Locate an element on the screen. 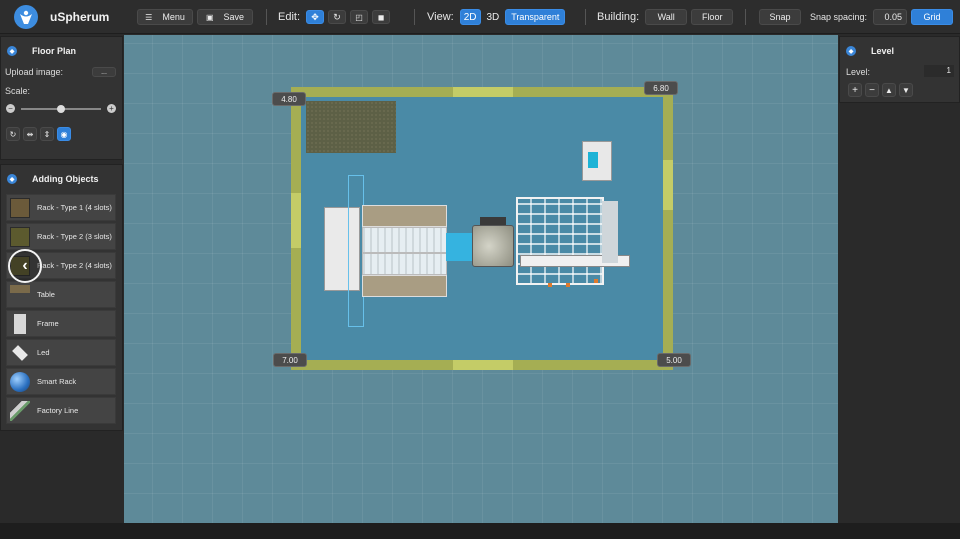 Image resolution: width=960 pixels, height=539 pixels. object-label: Rack - Type 2 (4 slots) is located at coordinates (74, 265).